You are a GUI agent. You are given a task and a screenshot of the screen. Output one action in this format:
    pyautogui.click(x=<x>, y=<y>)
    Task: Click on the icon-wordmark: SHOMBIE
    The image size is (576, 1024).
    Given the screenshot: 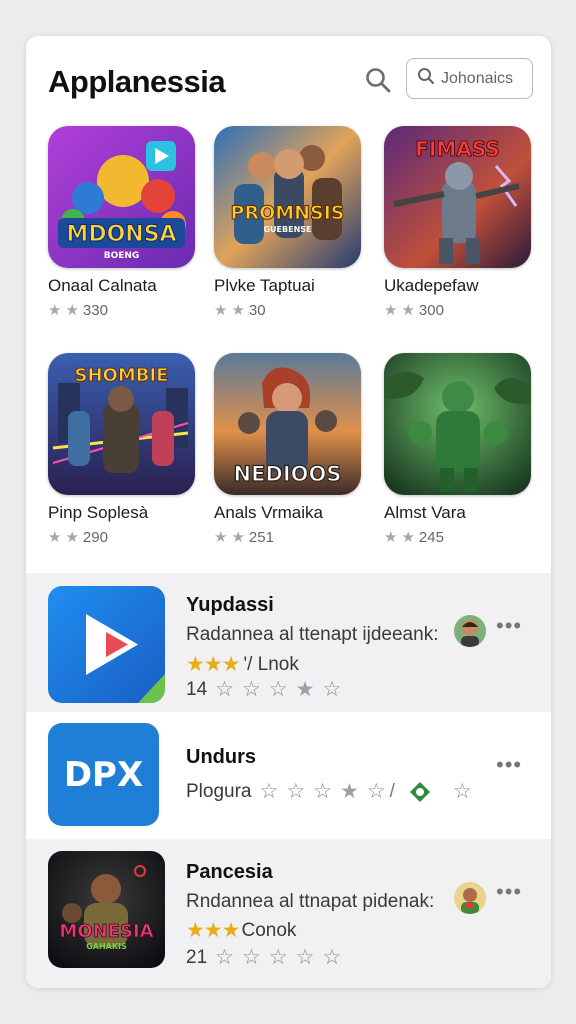 What is the action you would take?
    pyautogui.click(x=122, y=375)
    